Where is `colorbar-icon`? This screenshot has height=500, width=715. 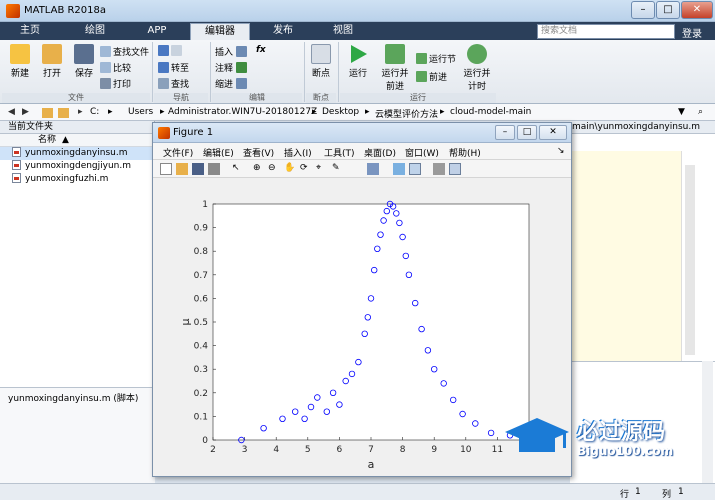 colorbar-icon is located at coordinates (399, 169).